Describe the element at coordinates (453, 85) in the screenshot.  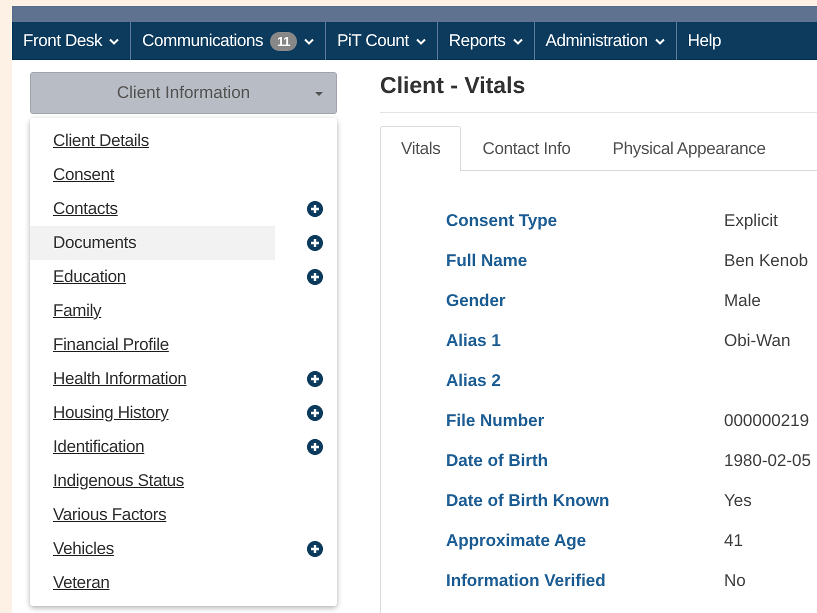
I see `page-title: Client - Vitals` at that location.